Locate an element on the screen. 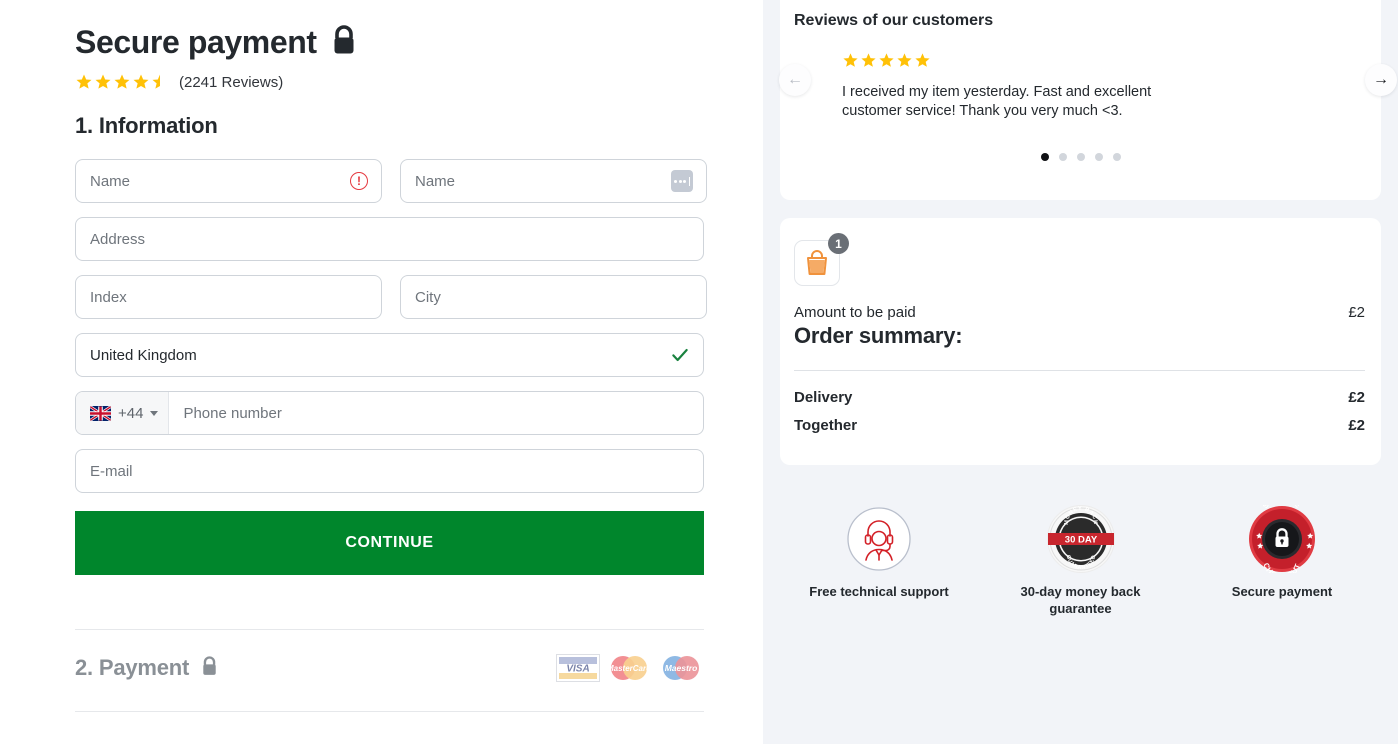 The image size is (1398, 744). trust-badge-support: Free technical support is located at coordinates (879, 560).